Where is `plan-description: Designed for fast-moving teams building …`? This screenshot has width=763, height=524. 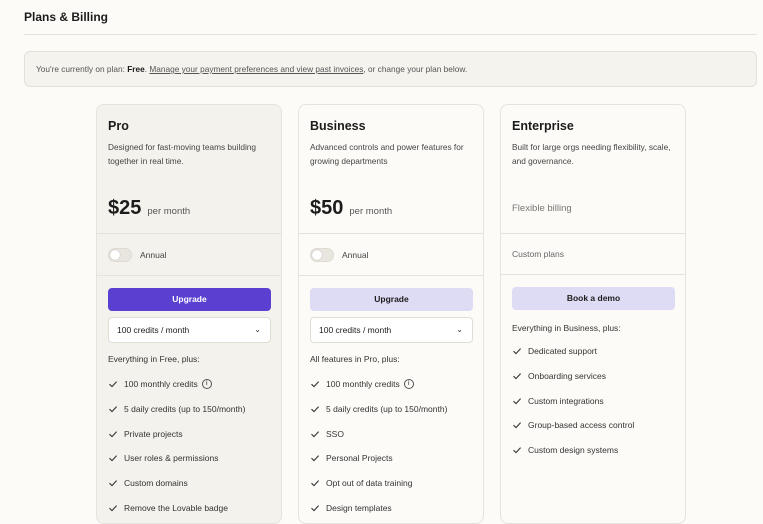 plan-description: Designed for fast-moving teams building … is located at coordinates (182, 154).